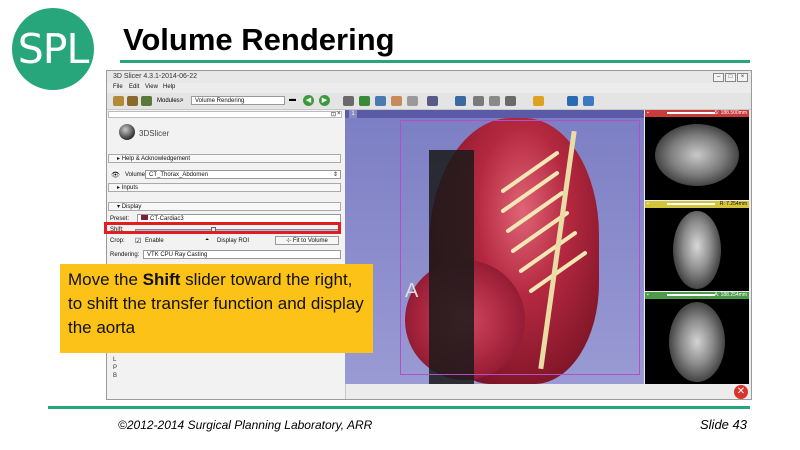 This screenshot has width=800, height=450. Describe the element at coordinates (691, 113) in the screenshot. I see `red-slice-slider` at that location.